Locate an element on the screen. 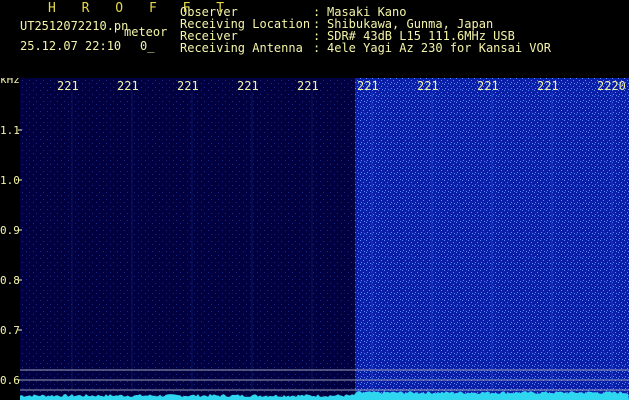  event-counter: 0_ is located at coordinates (147, 46).